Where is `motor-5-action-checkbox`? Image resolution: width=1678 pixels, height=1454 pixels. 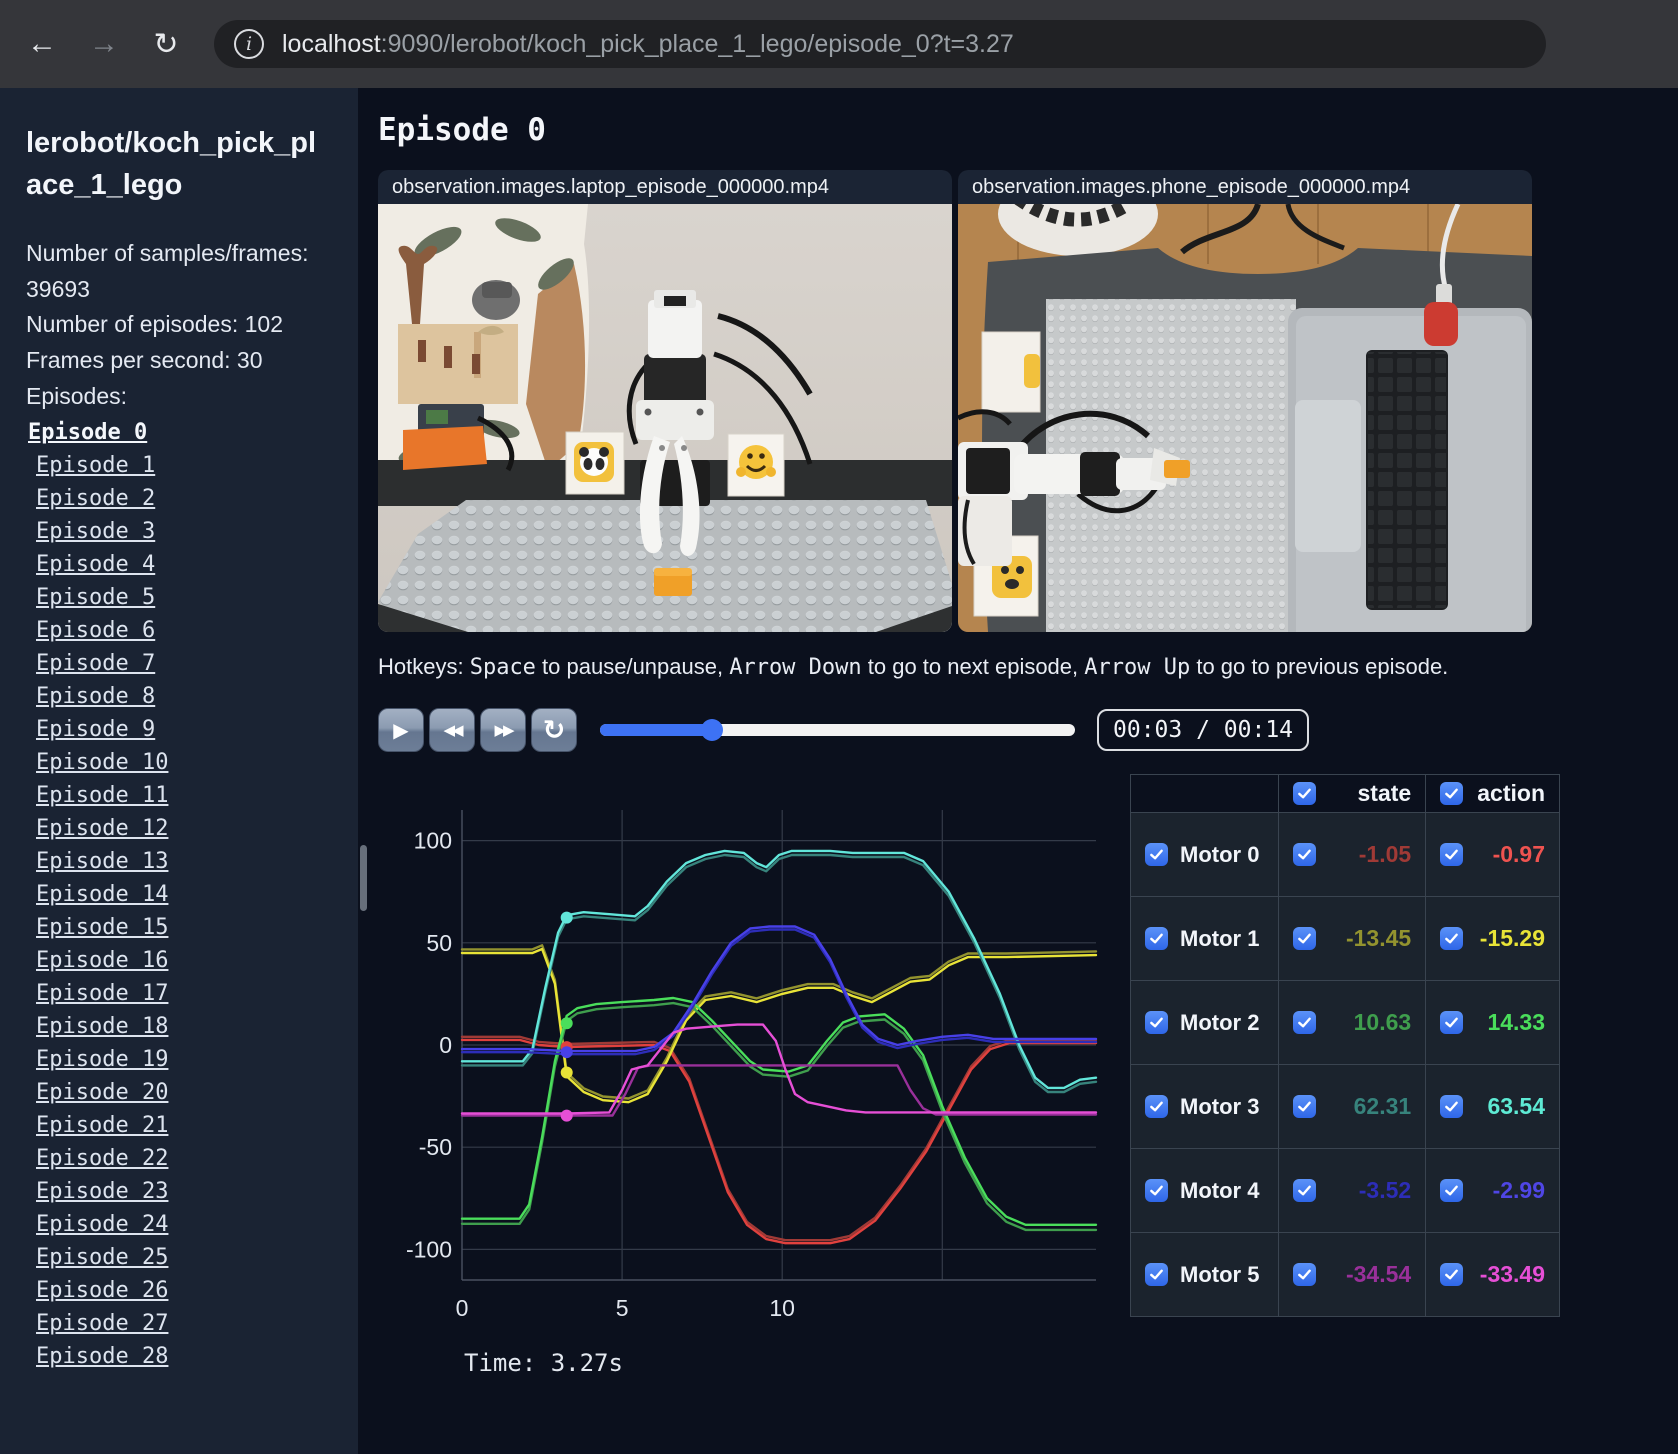 motor-5-action-checkbox is located at coordinates (1452, 1274).